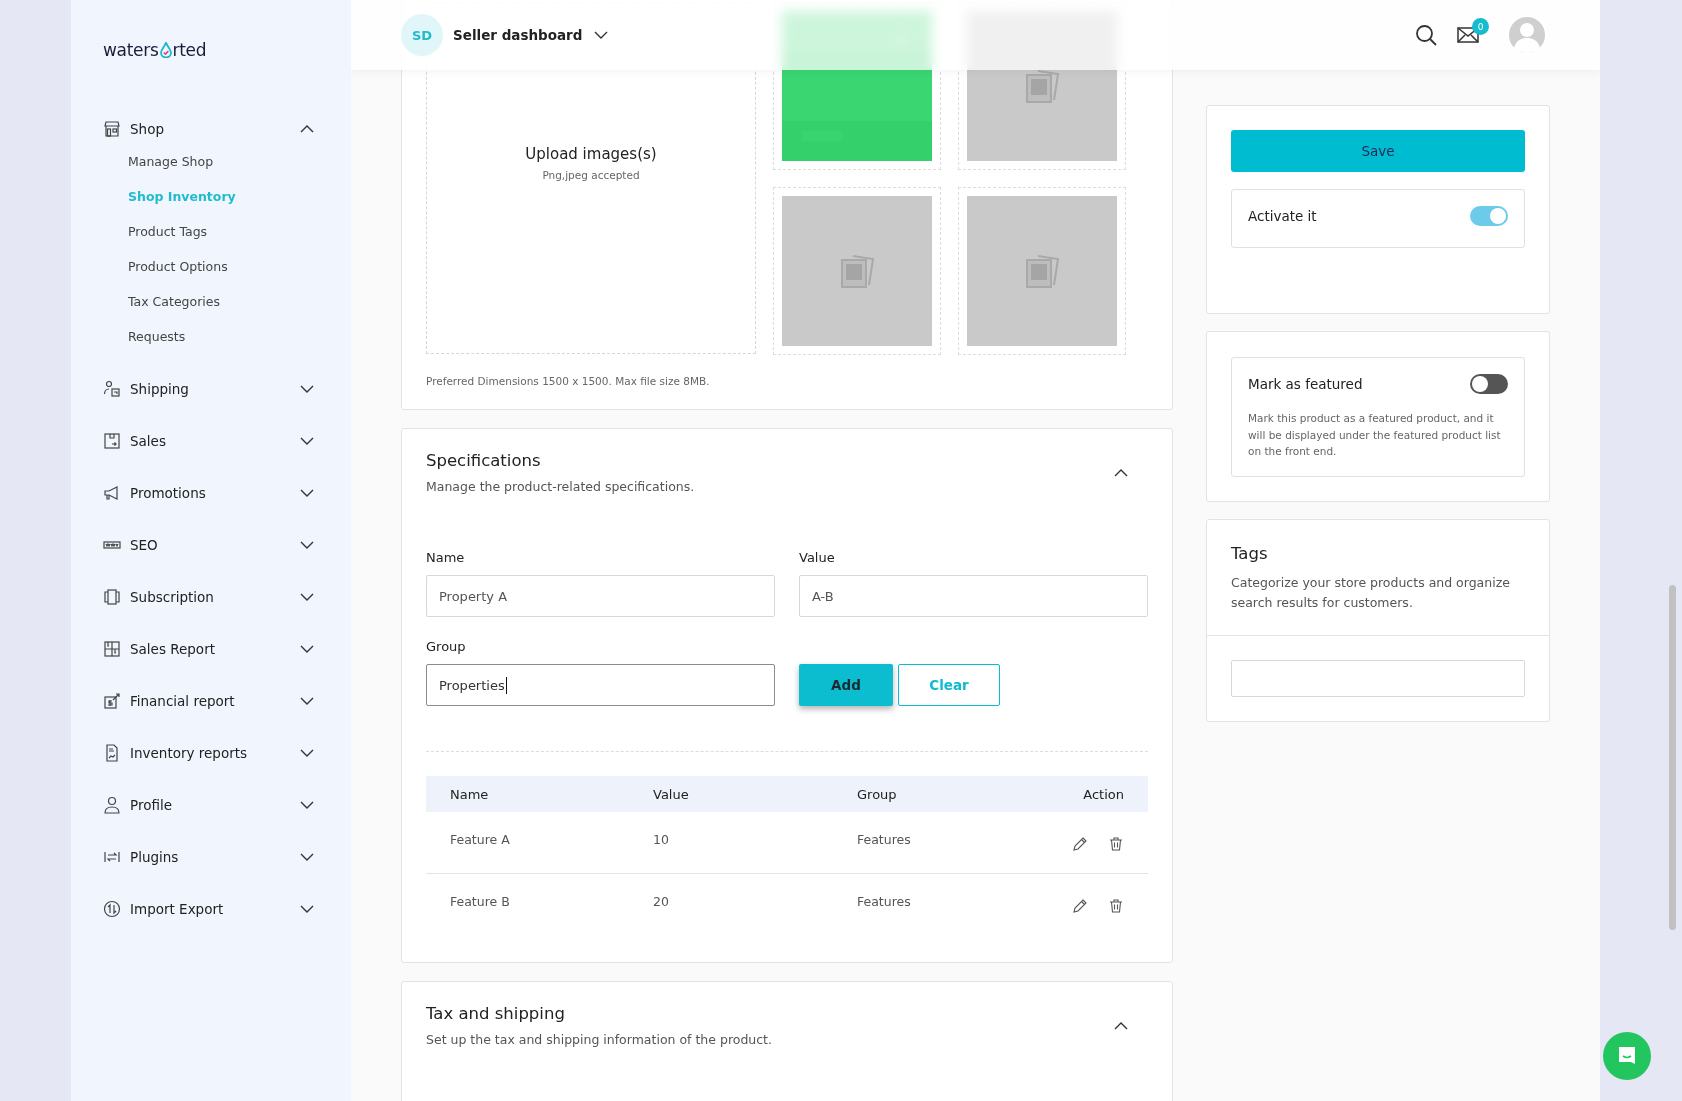 The height and width of the screenshot is (1101, 1682). Describe the element at coordinates (661, 840) in the screenshot. I see `table-cell-text: 10` at that location.